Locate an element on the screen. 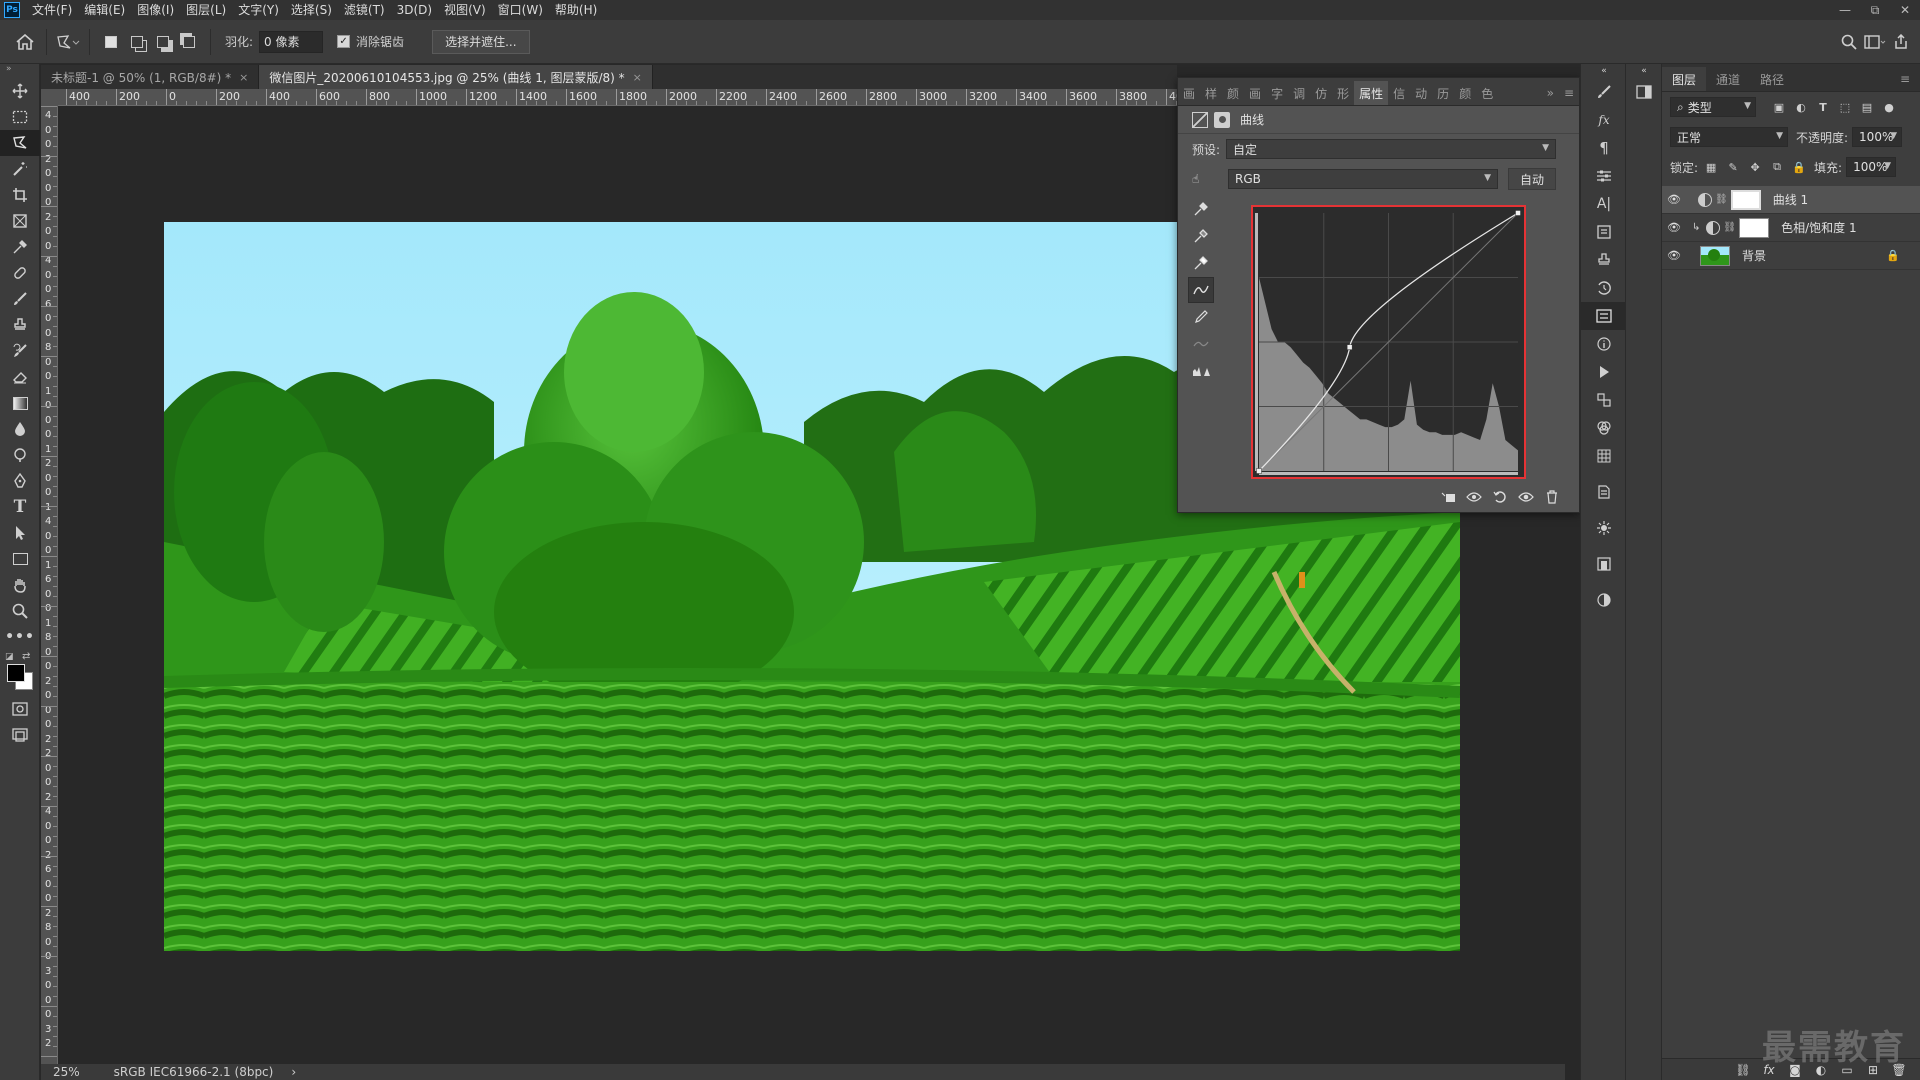 Image resolution: width=1920 pixels, height=1080 pixels. menu-help: 帮助(H) is located at coordinates (576, 10).